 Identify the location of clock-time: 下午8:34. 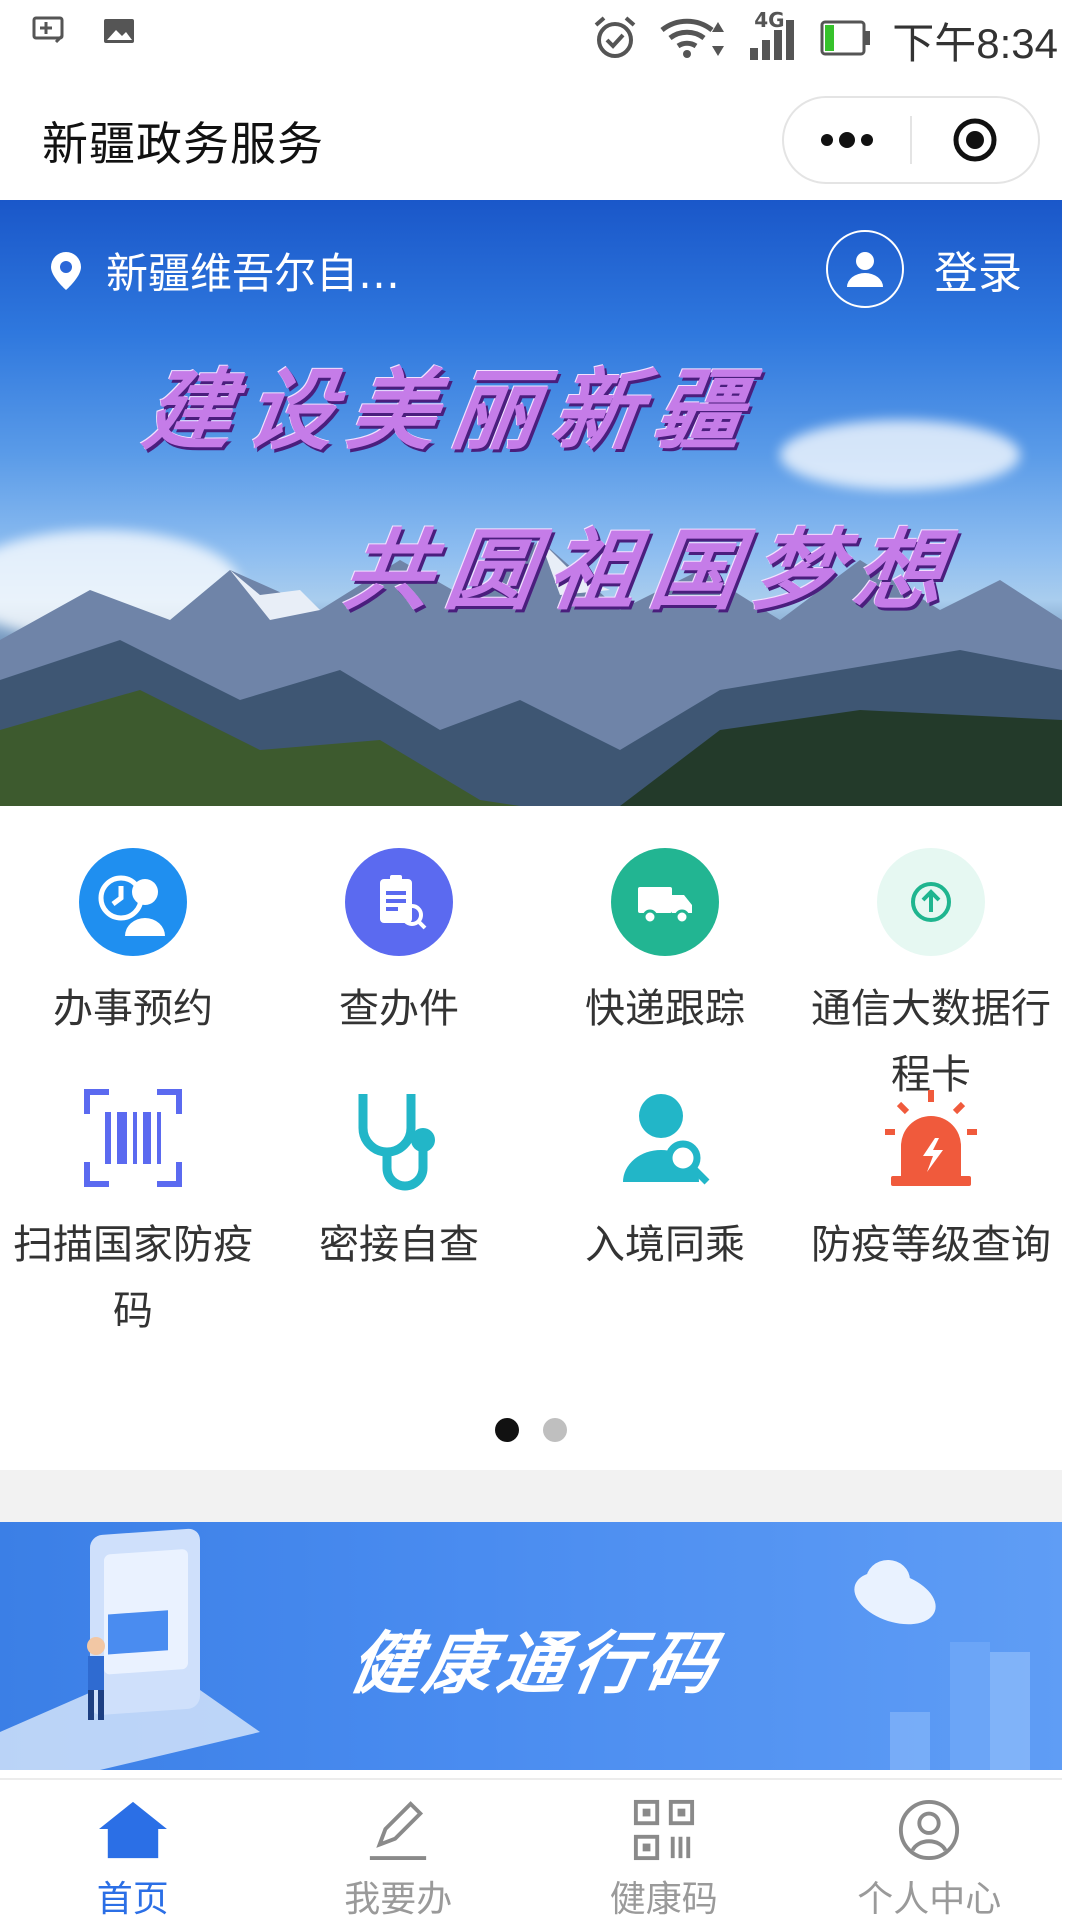
(975, 43).